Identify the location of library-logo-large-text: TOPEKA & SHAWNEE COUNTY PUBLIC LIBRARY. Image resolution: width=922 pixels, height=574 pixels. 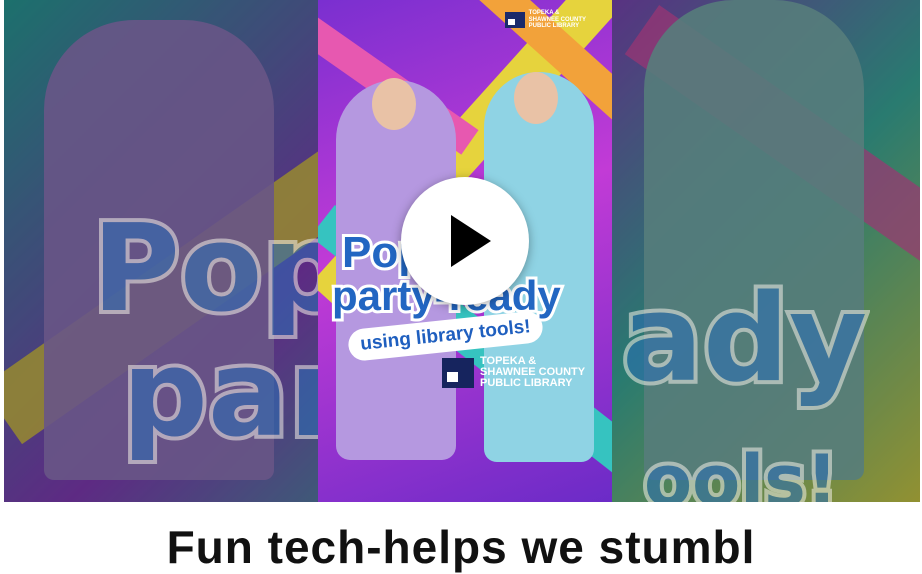
(533, 372).